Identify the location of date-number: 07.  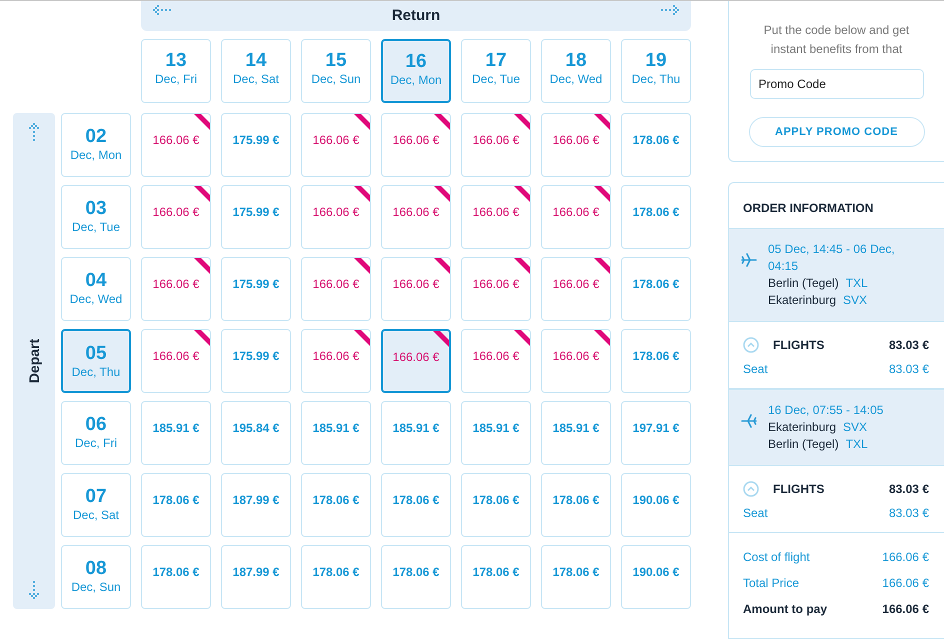
(96, 496).